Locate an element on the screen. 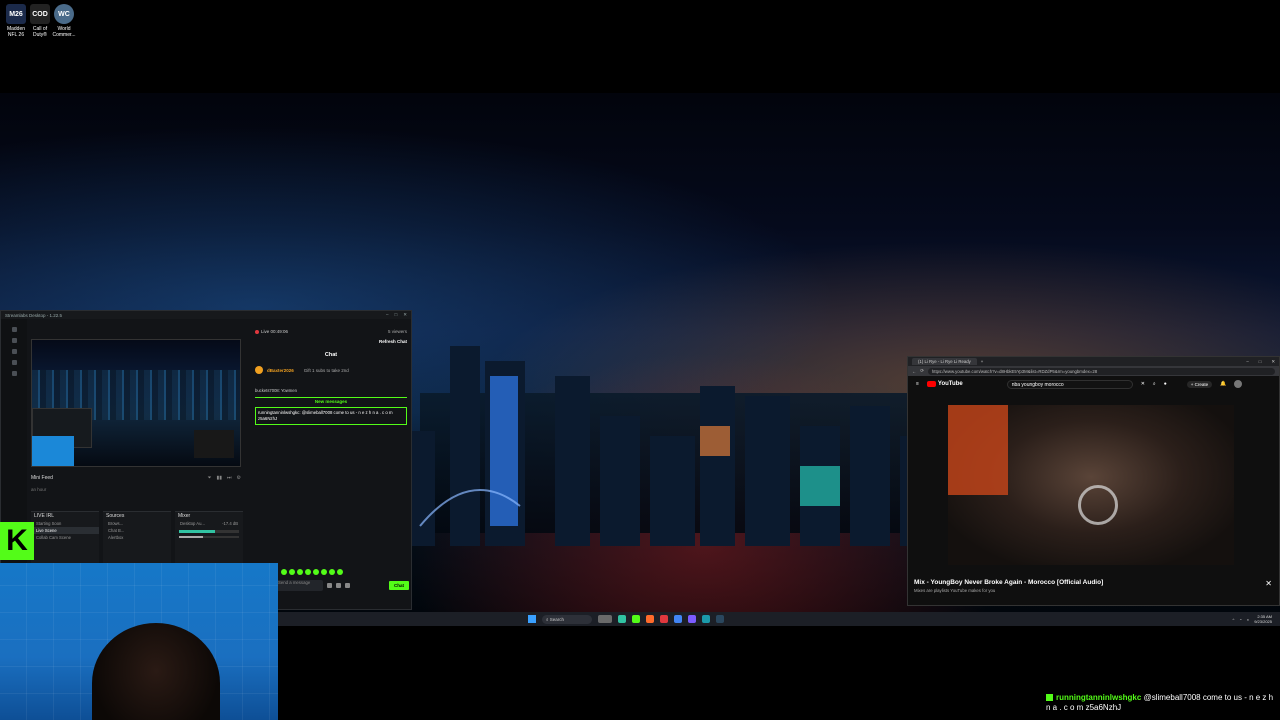 The height and width of the screenshot is (720, 1280). apps-icon is located at coordinates (14, 351).